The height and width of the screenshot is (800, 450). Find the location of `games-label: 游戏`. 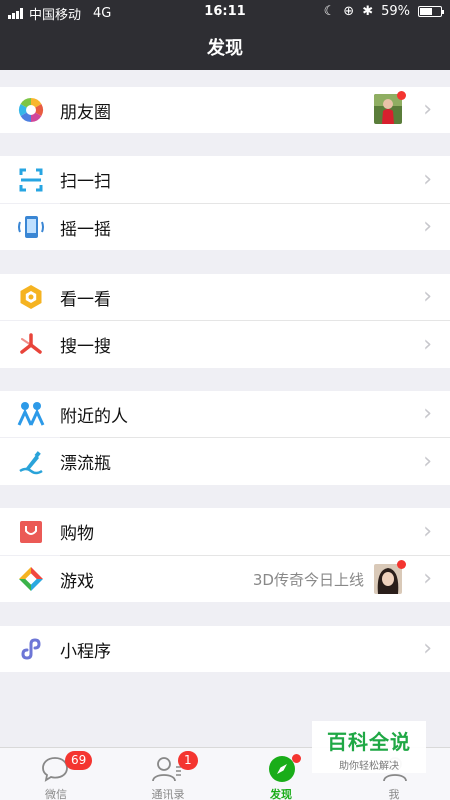

games-label: 游戏 is located at coordinates (77, 581).